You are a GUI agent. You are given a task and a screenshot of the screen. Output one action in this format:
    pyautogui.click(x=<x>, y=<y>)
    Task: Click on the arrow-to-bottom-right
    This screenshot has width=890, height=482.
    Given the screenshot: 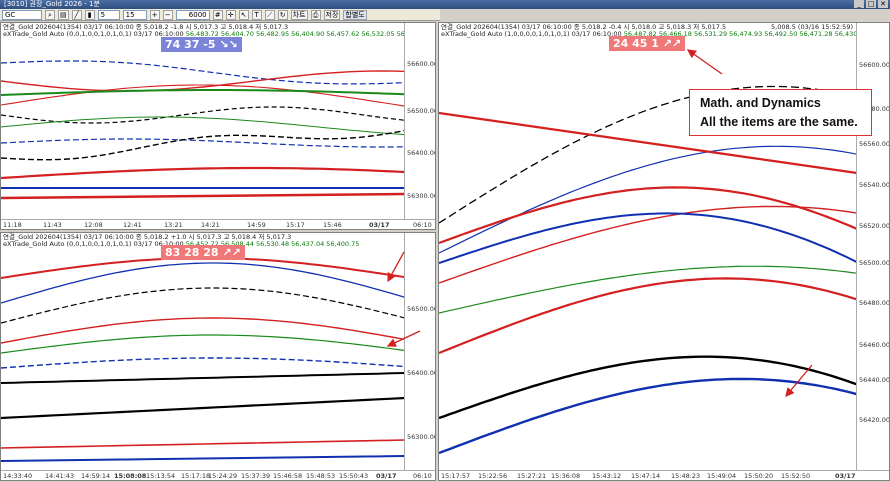 What is the action you would take?
    pyautogui.click(x=799, y=380)
    